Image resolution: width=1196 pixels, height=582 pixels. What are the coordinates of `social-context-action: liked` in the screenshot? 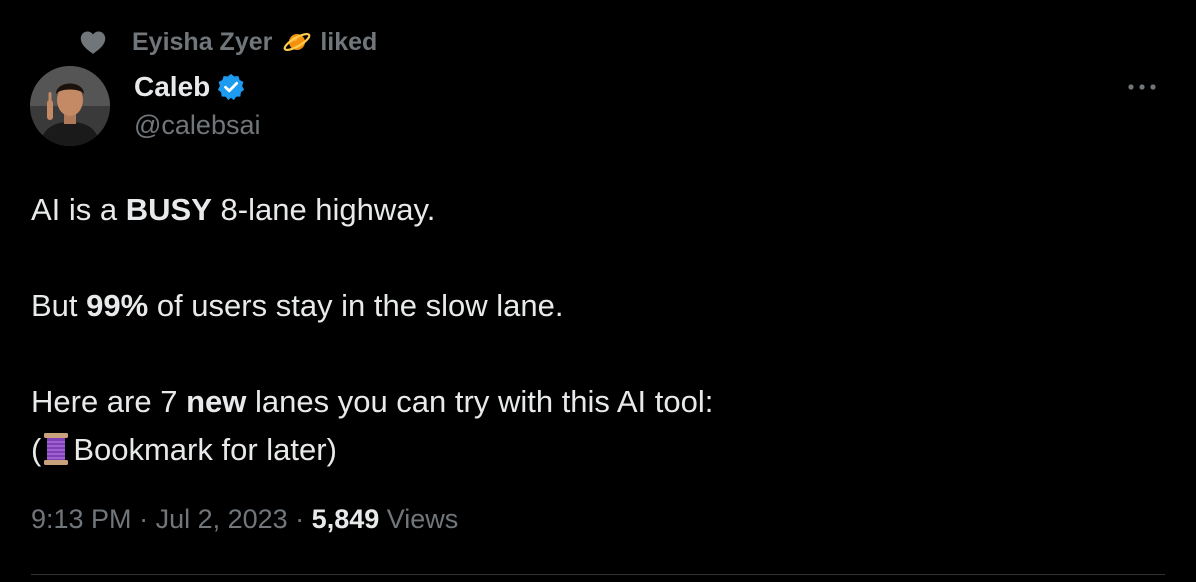 It's located at (349, 41).